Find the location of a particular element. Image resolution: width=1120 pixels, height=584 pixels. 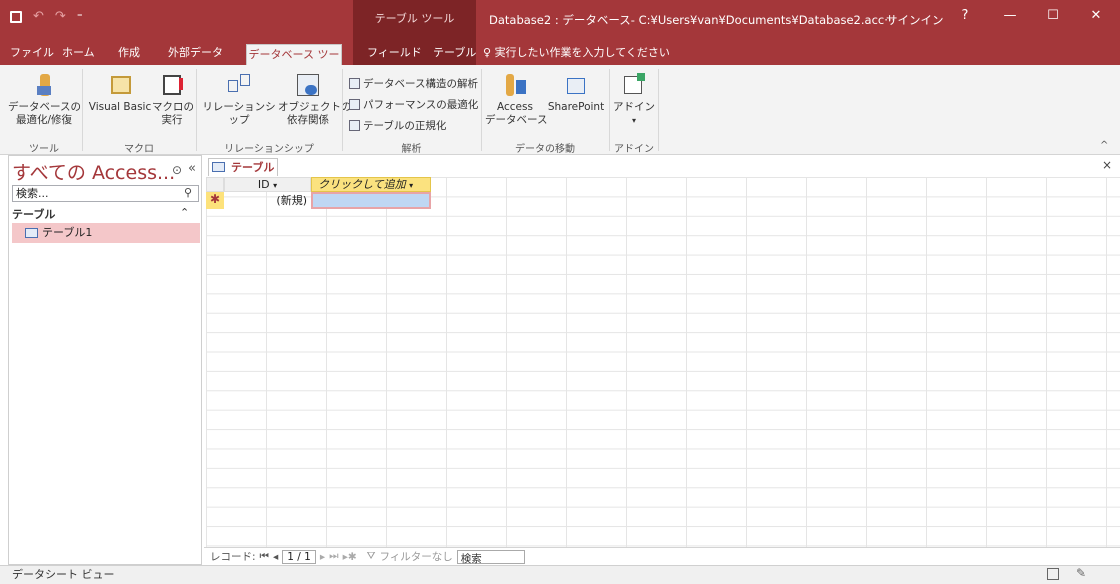

group-label-relationships: リレーションシップ is located at coordinates (269, 149).